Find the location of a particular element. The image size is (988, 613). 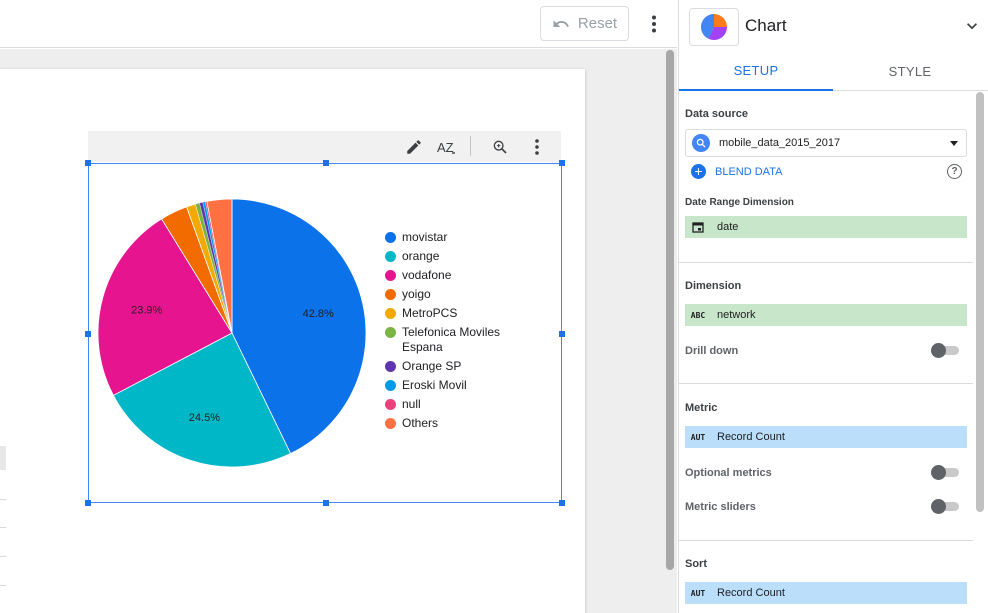

legend-label: Orange SP is located at coordinates (432, 366).